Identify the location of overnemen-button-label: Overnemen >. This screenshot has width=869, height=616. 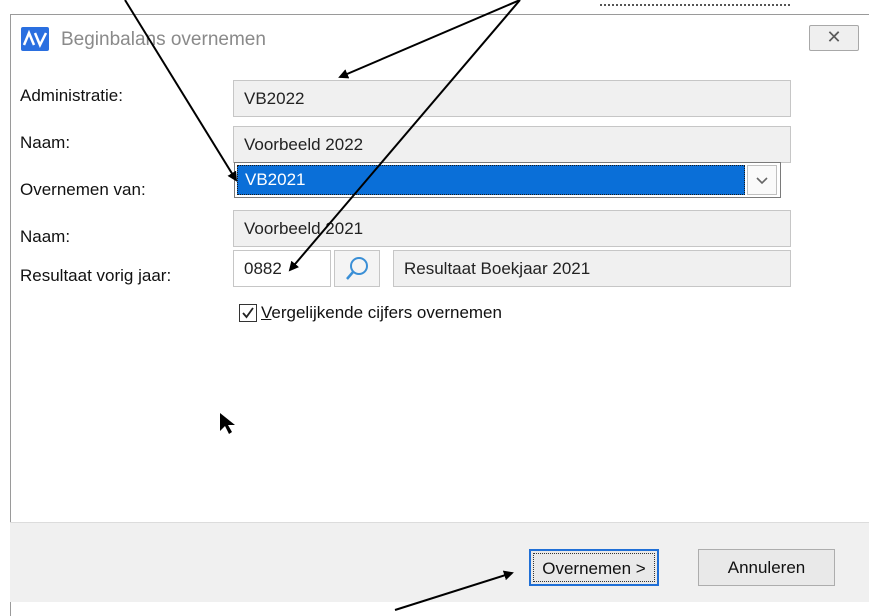
(594, 568).